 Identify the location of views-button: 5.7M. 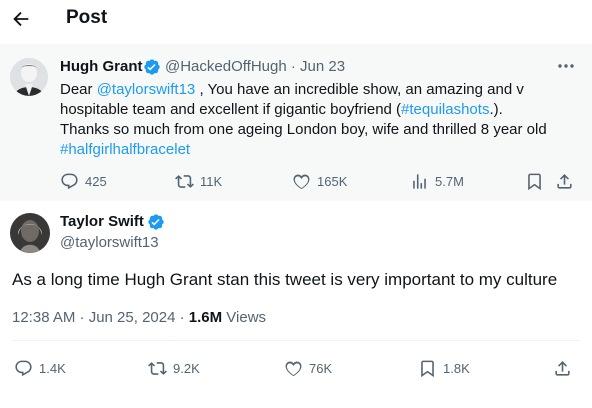
(437, 181).